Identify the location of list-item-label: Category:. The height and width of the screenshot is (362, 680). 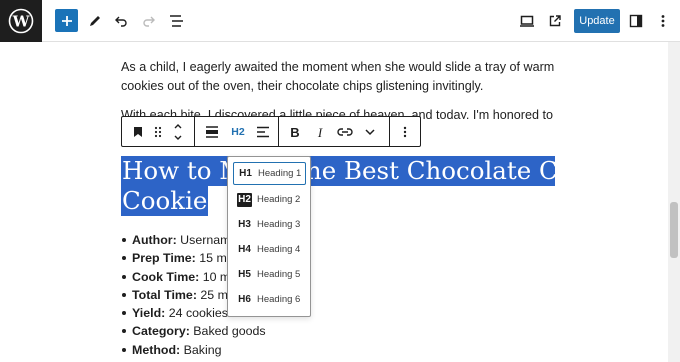
(161, 331).